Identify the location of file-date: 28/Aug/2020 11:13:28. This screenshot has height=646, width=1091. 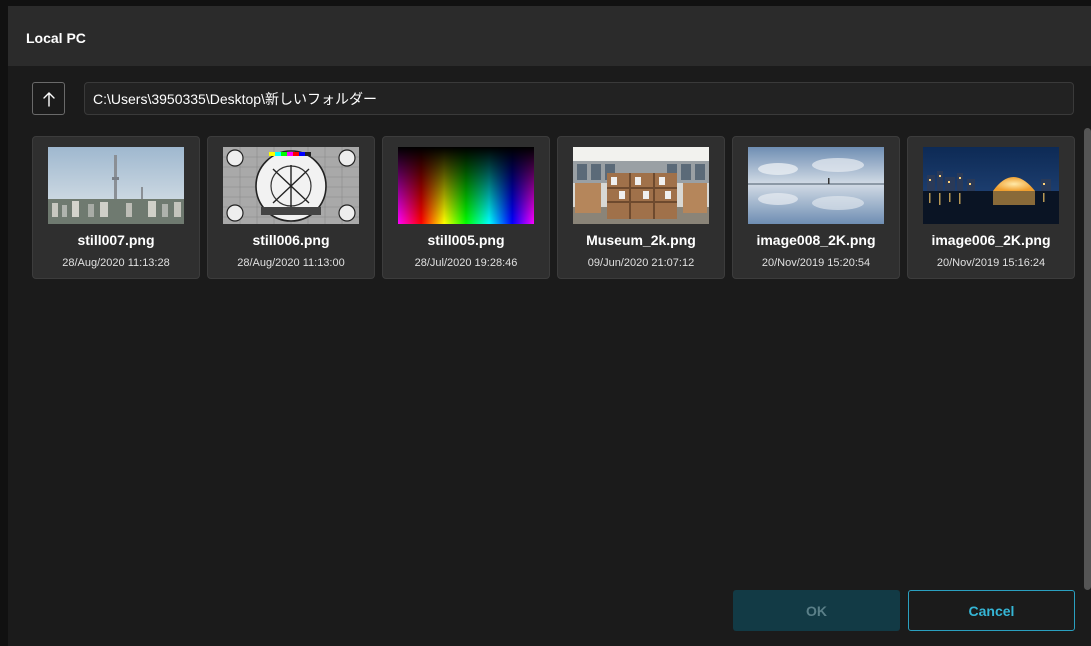
(116, 263).